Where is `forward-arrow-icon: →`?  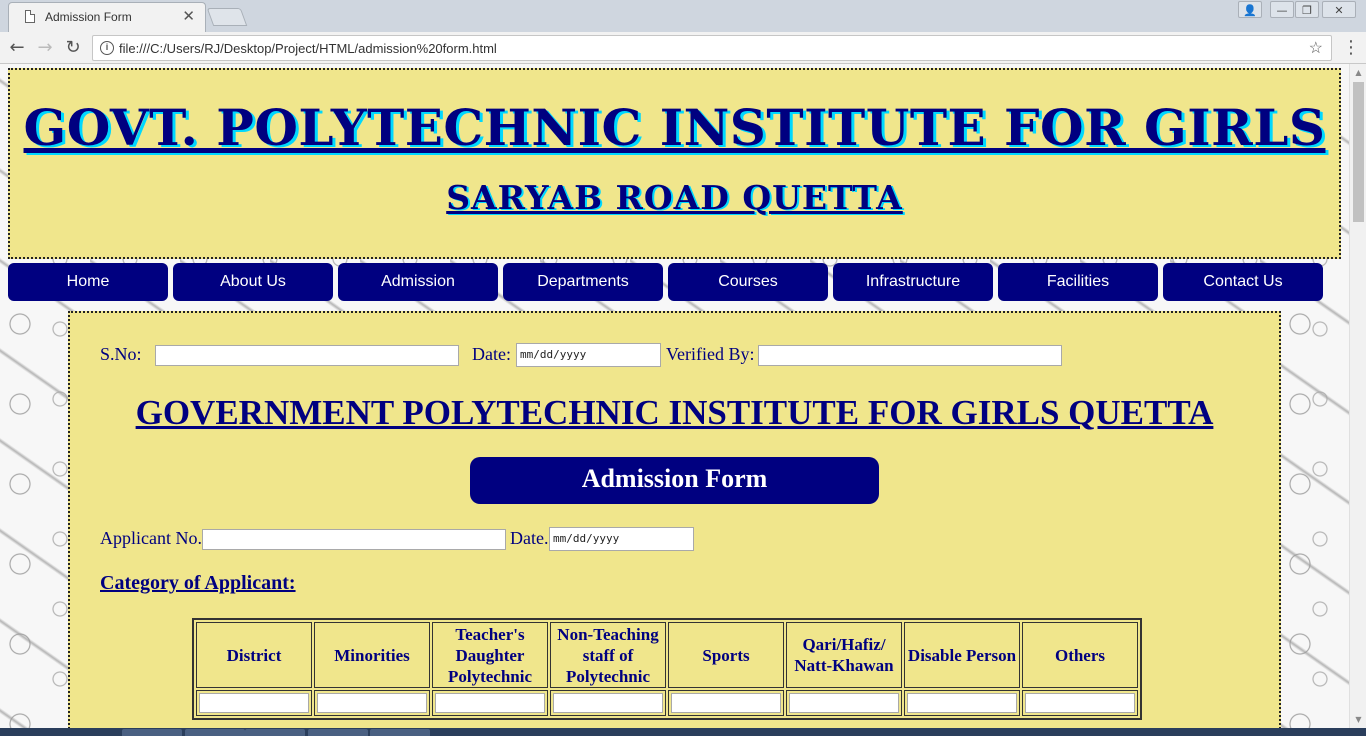
forward-arrow-icon: → is located at coordinates (45, 48).